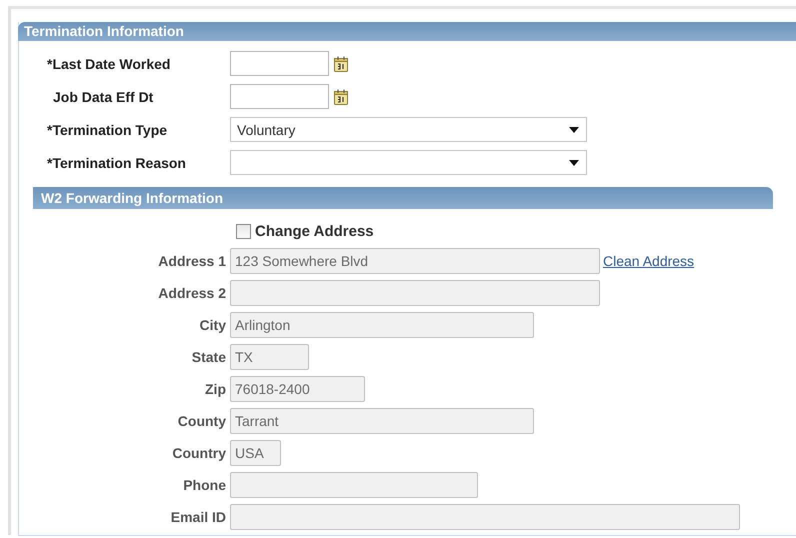 The image size is (796, 538). What do you see at coordinates (403, 198) in the screenshot?
I see `section-header: W2 Forwarding Information` at bounding box center [403, 198].